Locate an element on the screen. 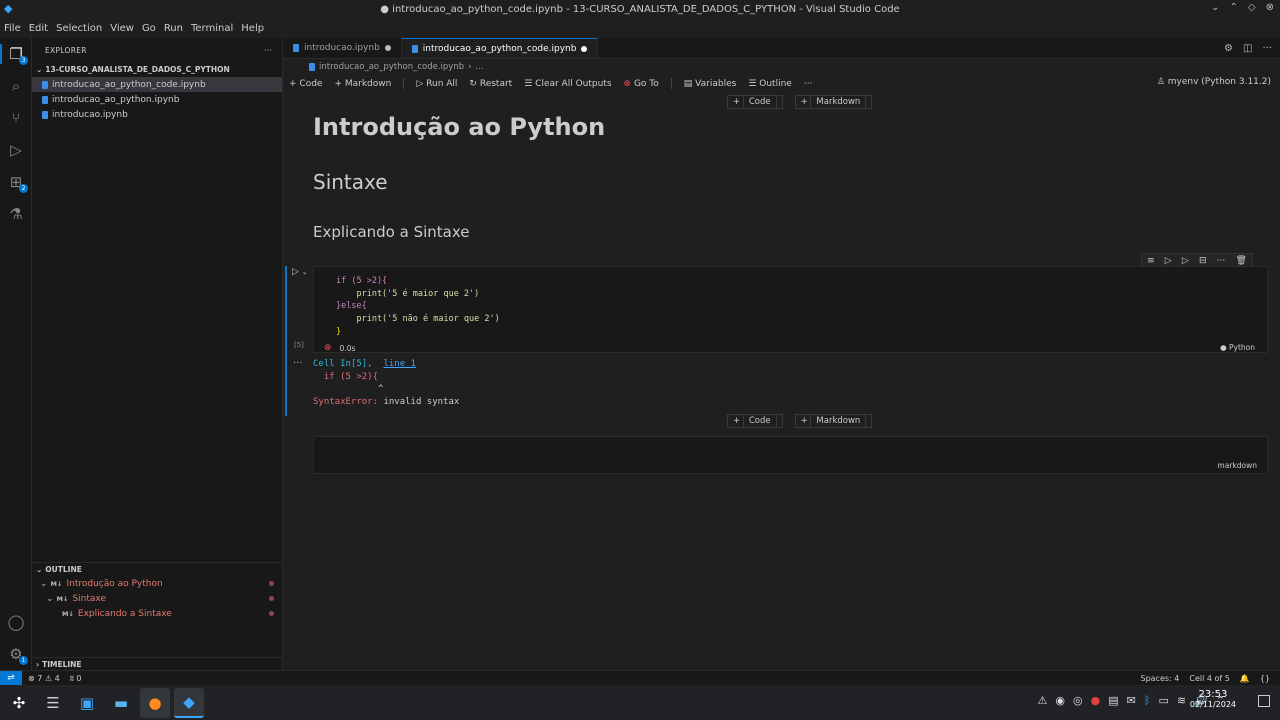 The height and width of the screenshot is (720, 1280). search-icon: ⌕ is located at coordinates (16, 86).